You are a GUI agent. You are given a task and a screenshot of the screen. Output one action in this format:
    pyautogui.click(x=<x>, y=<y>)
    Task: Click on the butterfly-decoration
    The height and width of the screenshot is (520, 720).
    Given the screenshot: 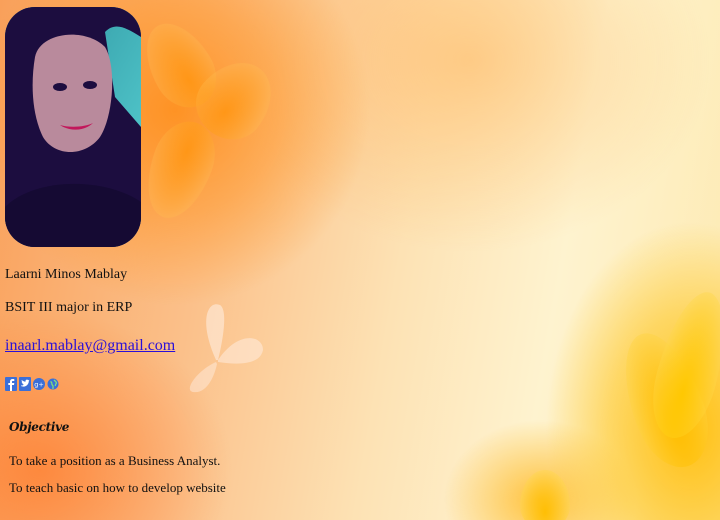 What is the action you would take?
    pyautogui.click(x=226, y=348)
    